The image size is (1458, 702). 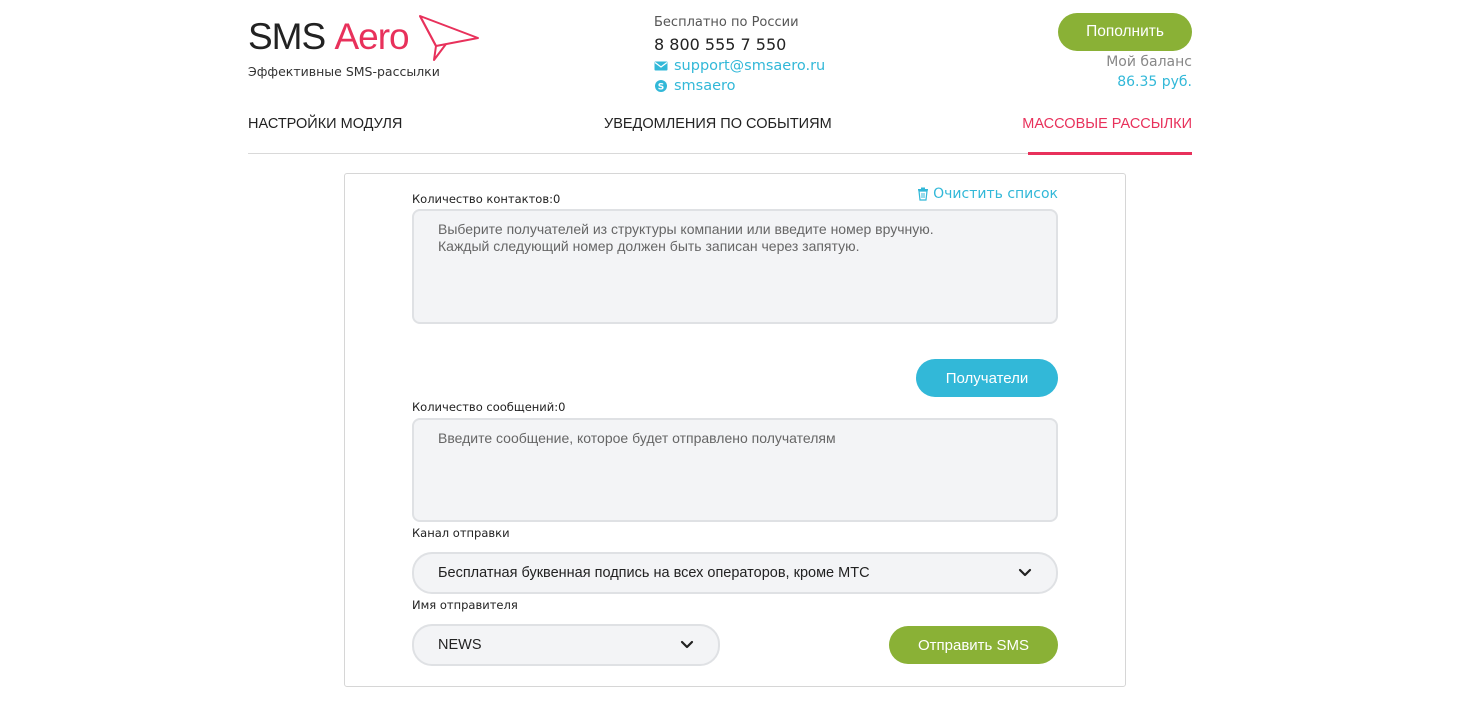 I want to click on balance-value: 86.35 руб., so click(x=1154, y=82).